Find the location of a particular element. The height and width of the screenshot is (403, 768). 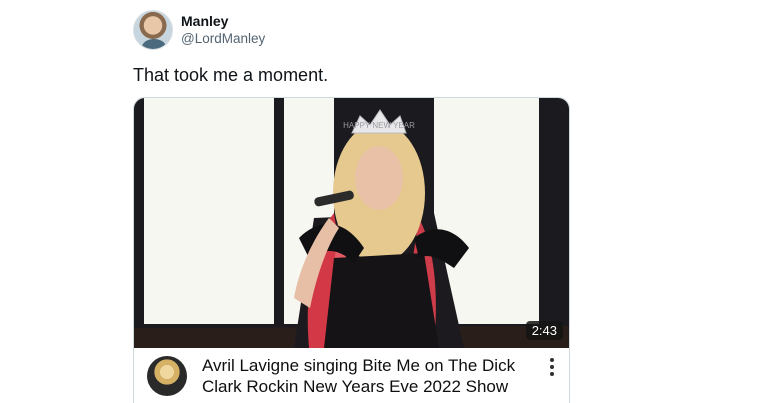

display-name: Manley is located at coordinates (223, 21).